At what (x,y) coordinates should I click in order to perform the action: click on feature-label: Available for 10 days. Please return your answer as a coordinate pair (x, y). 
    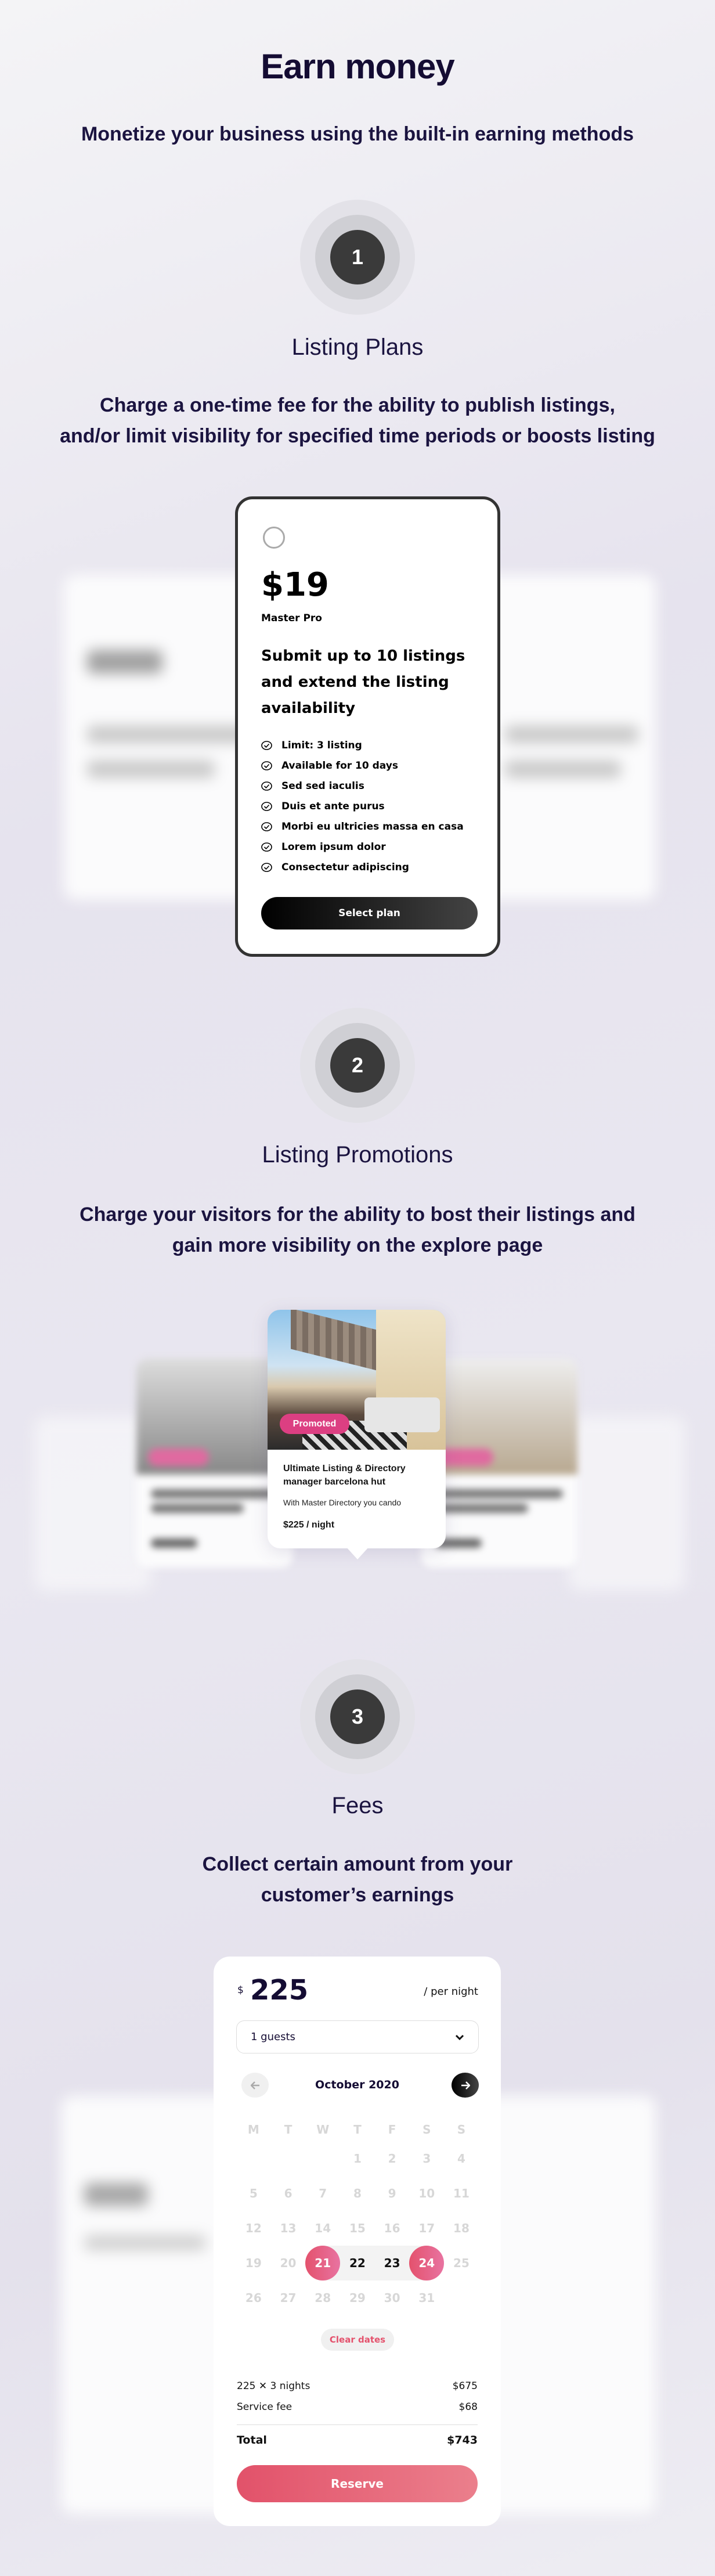
    Looking at the image, I should click on (339, 765).